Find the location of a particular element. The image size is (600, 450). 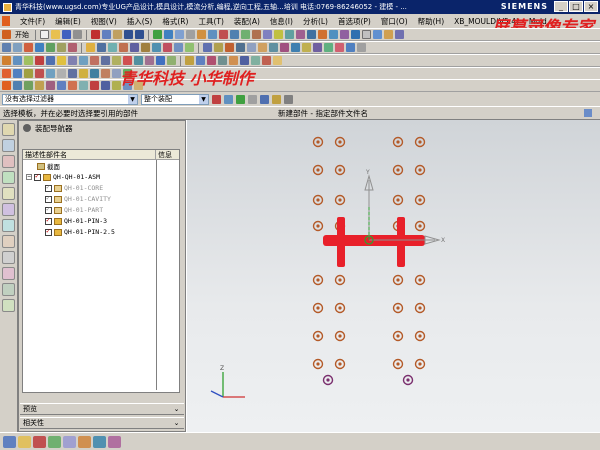

menu-insert: 插入(S) is located at coordinates (140, 21).